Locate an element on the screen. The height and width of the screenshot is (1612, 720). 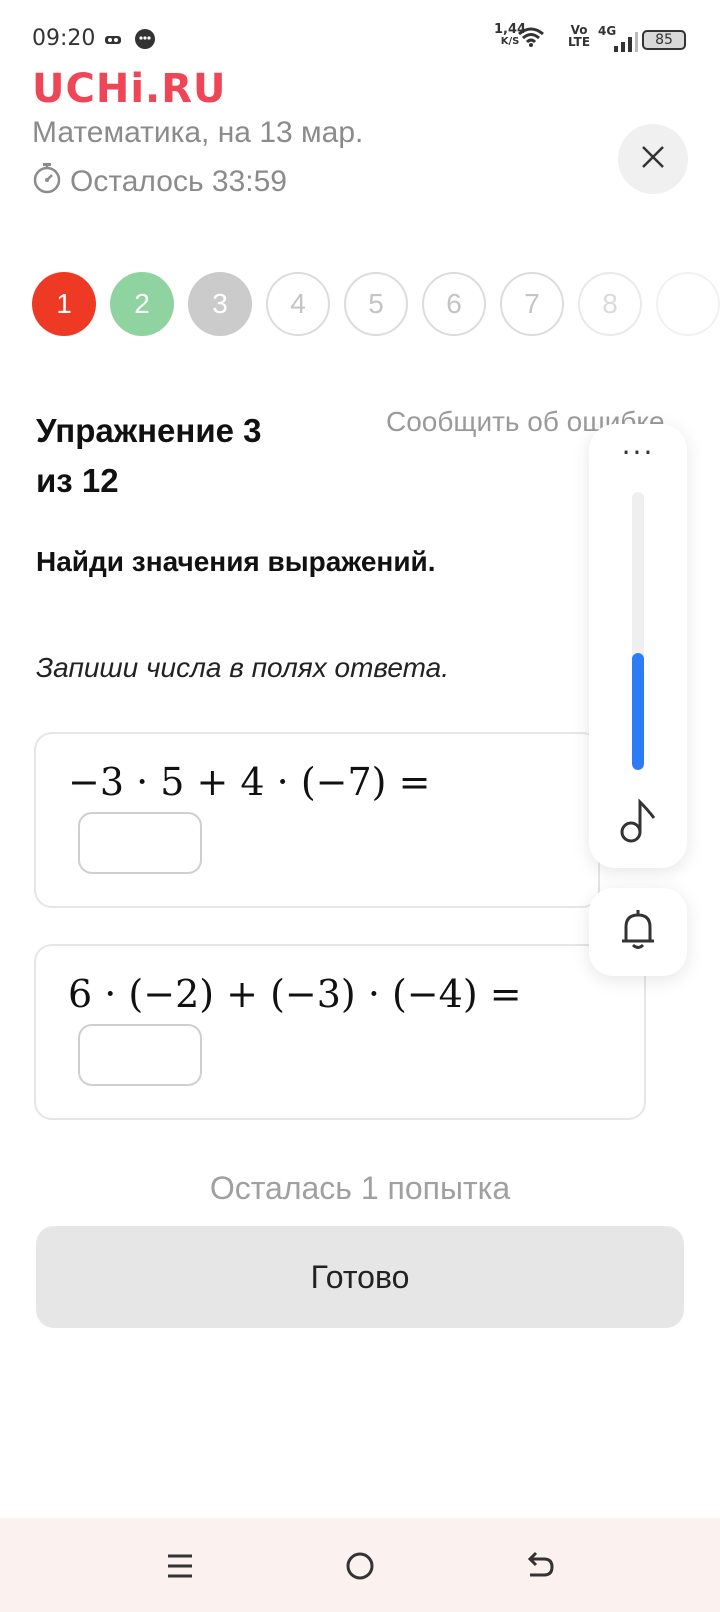
volte-bottom: LTE is located at coordinates (579, 42).